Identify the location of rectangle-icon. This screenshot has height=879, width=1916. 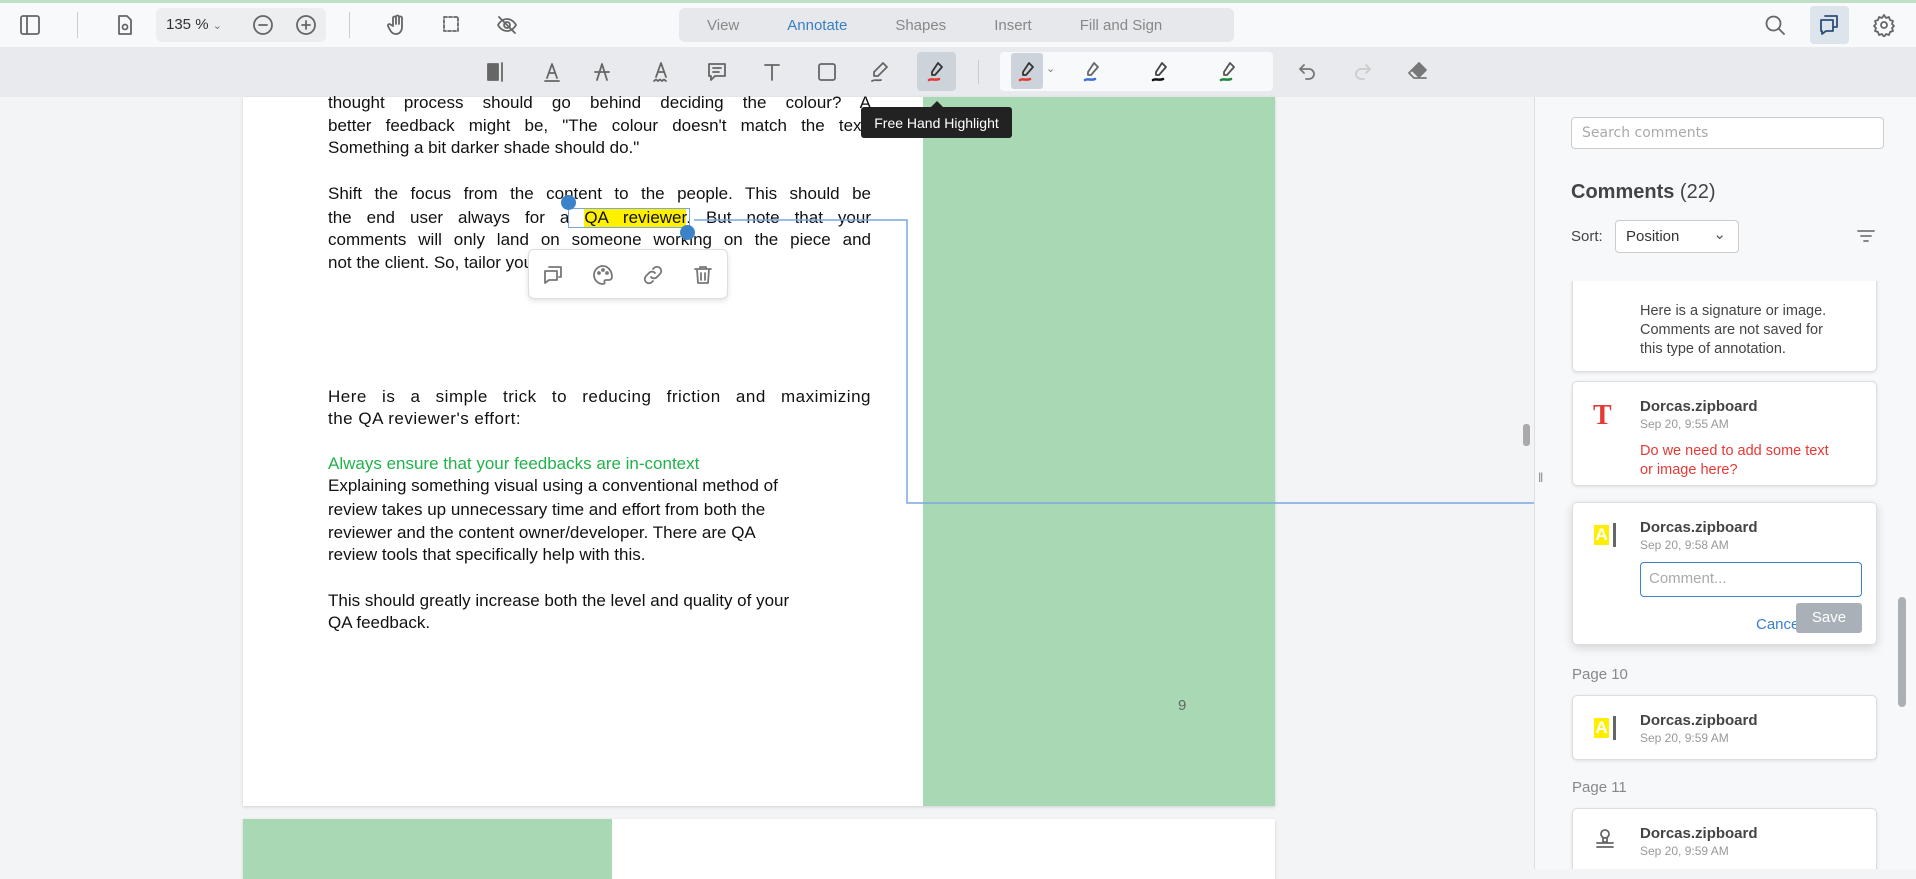
(827, 72).